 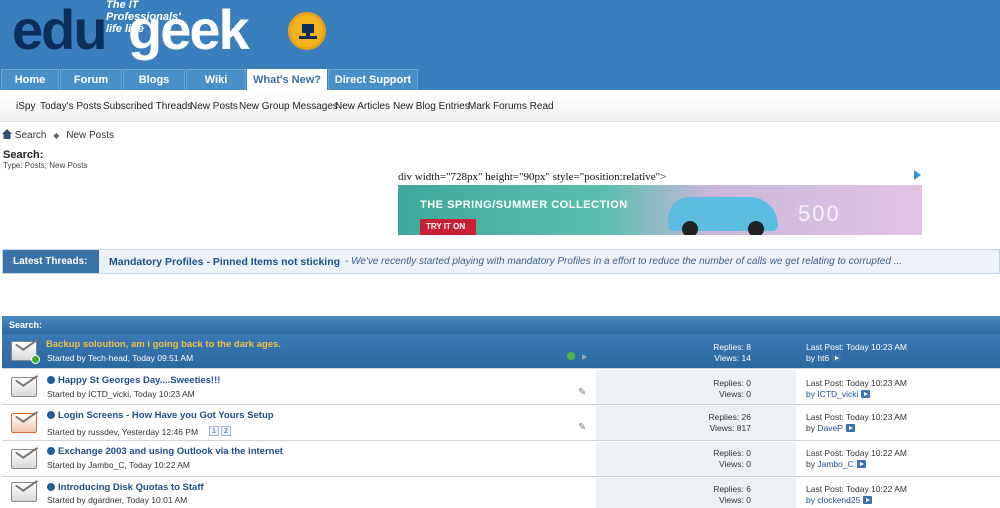 What do you see at coordinates (696, 387) in the screenshot?
I see `thread-stats: Replies: 0 Views: 0` at bounding box center [696, 387].